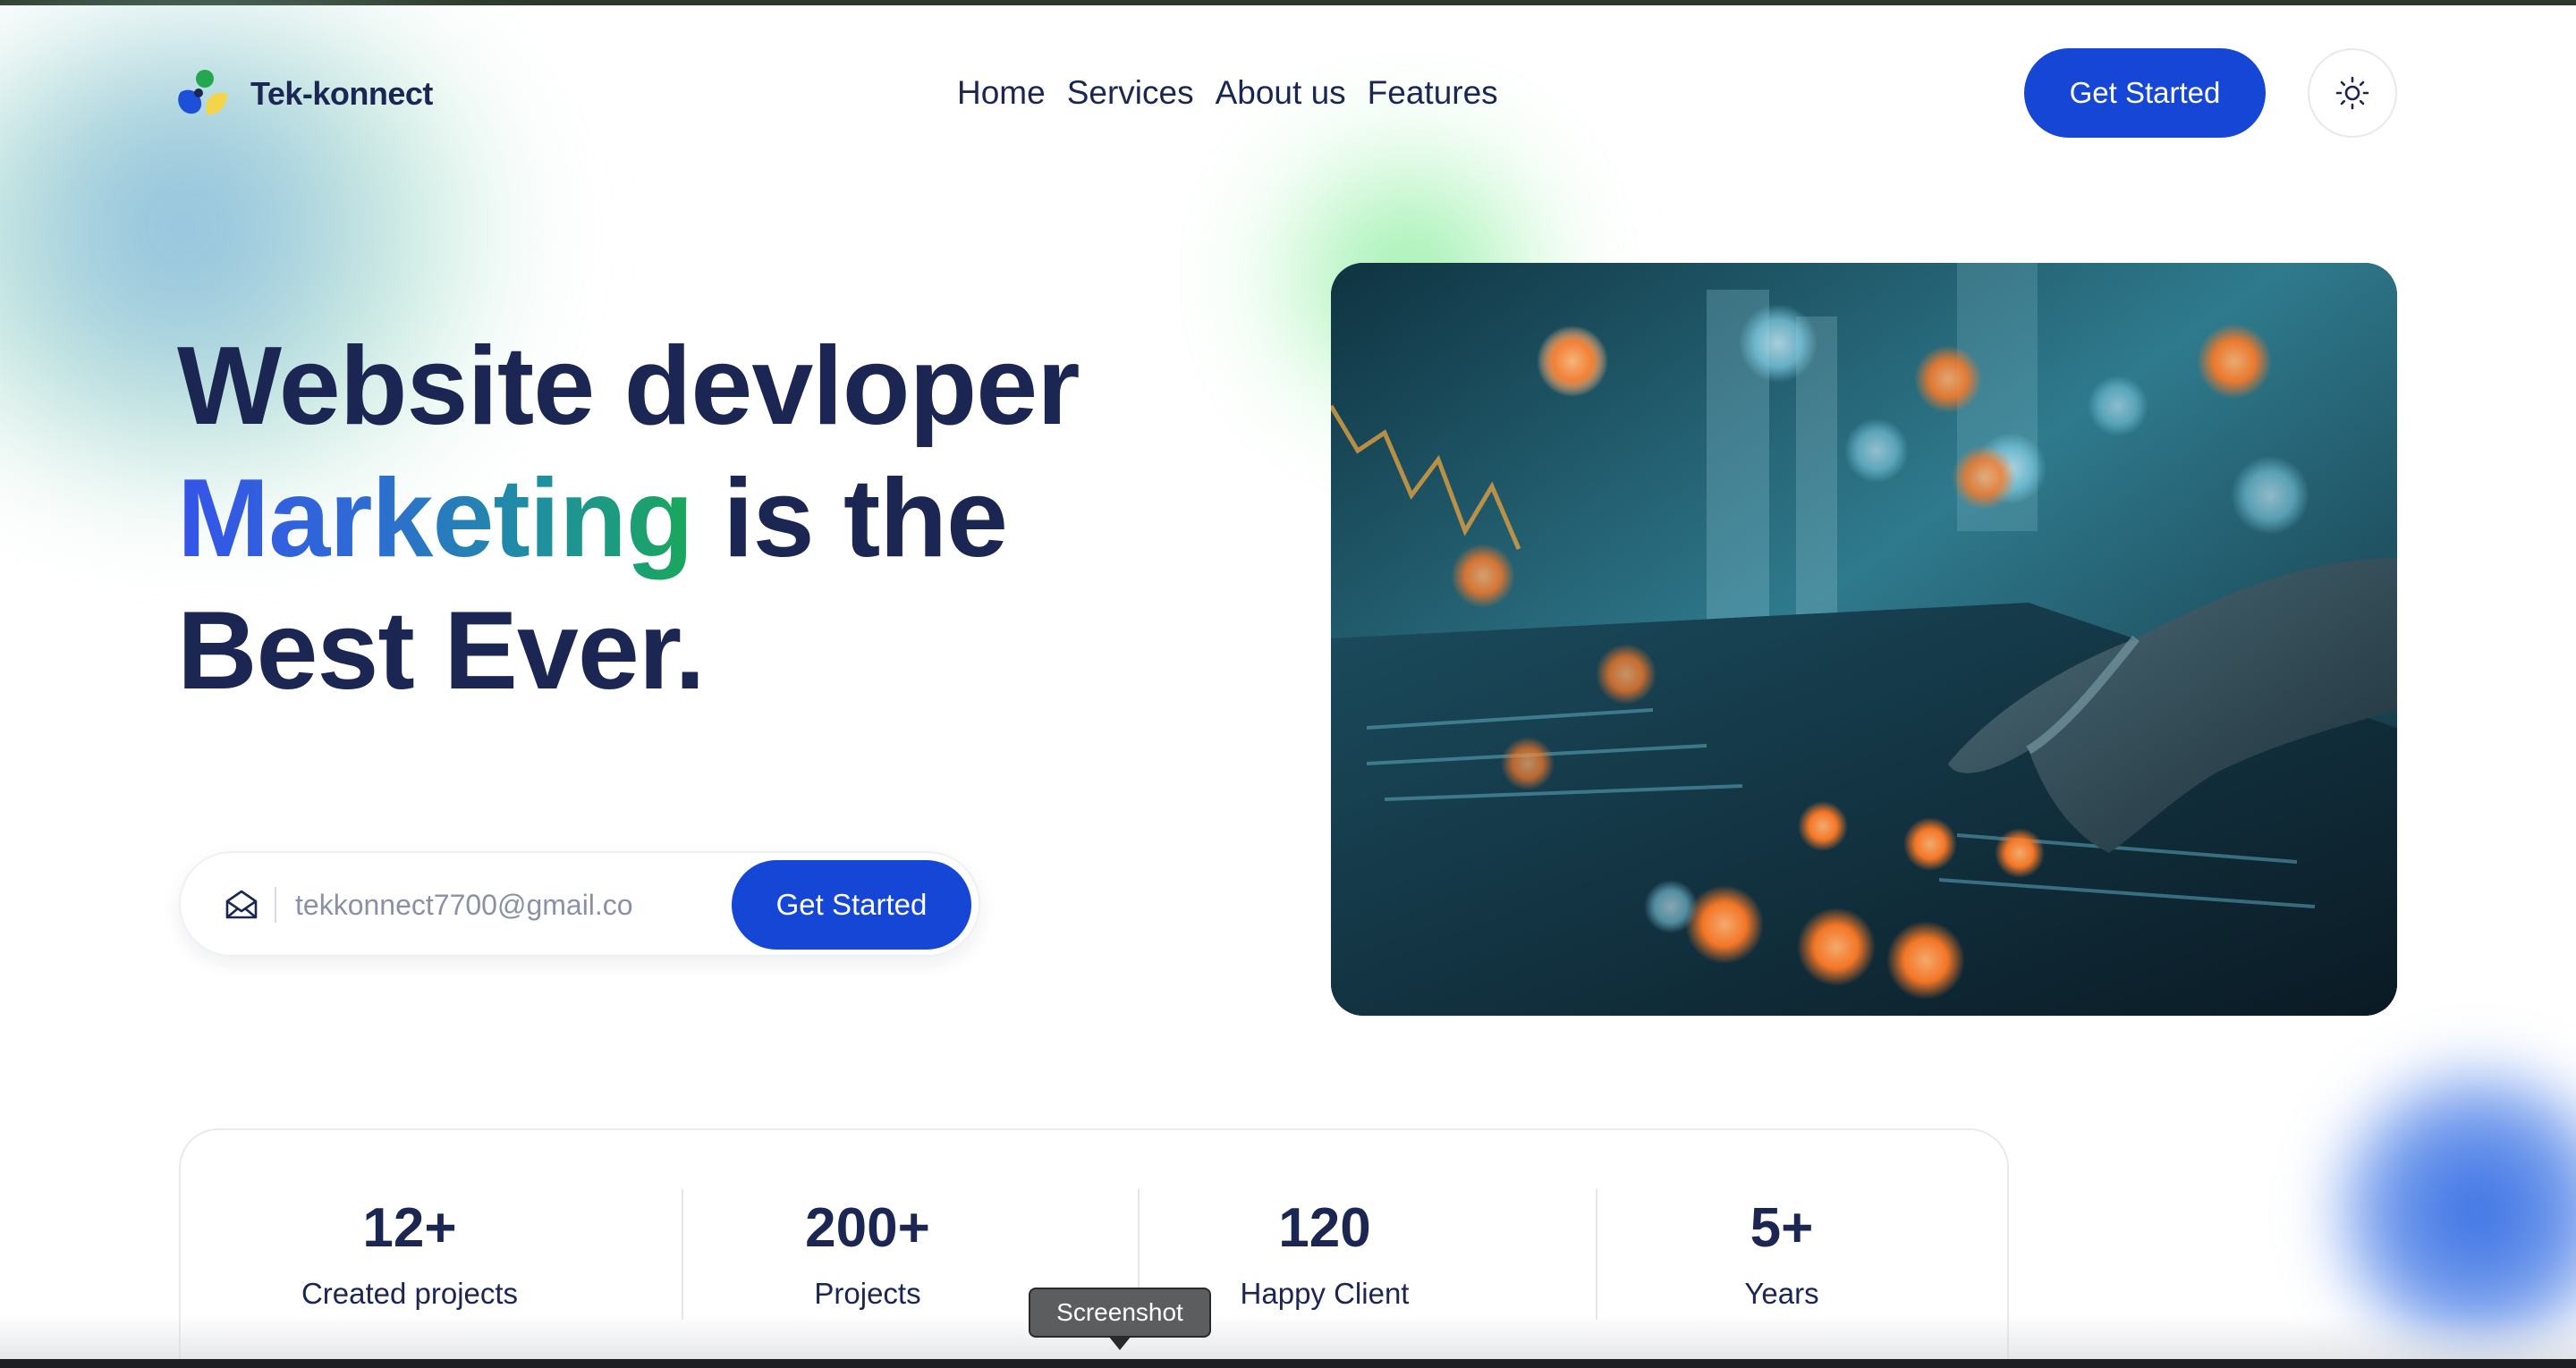  What do you see at coordinates (850, 519) in the screenshot?
I see `hero-headline-line-2-rest: is the` at bounding box center [850, 519].